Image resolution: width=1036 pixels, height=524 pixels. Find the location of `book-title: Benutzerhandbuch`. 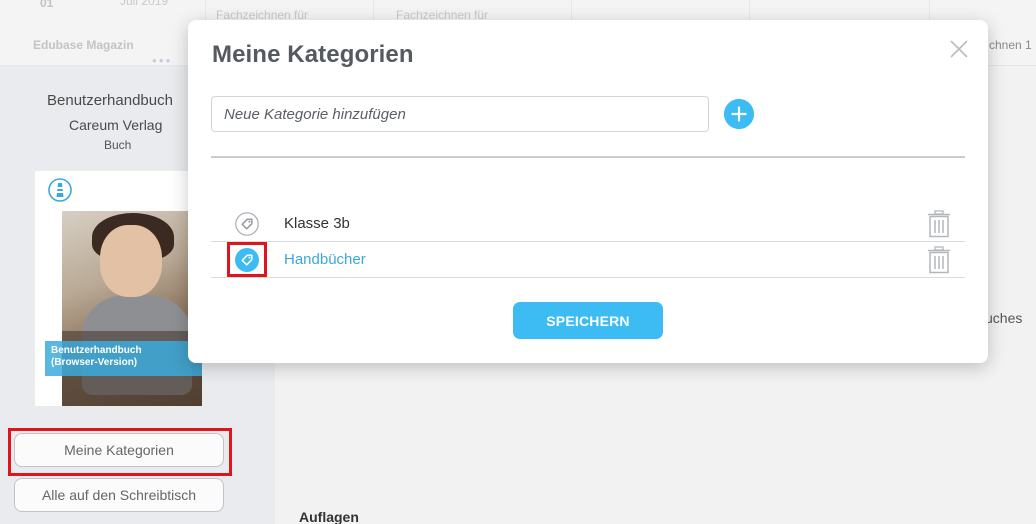

book-title: Benutzerhandbuch is located at coordinates (110, 100).